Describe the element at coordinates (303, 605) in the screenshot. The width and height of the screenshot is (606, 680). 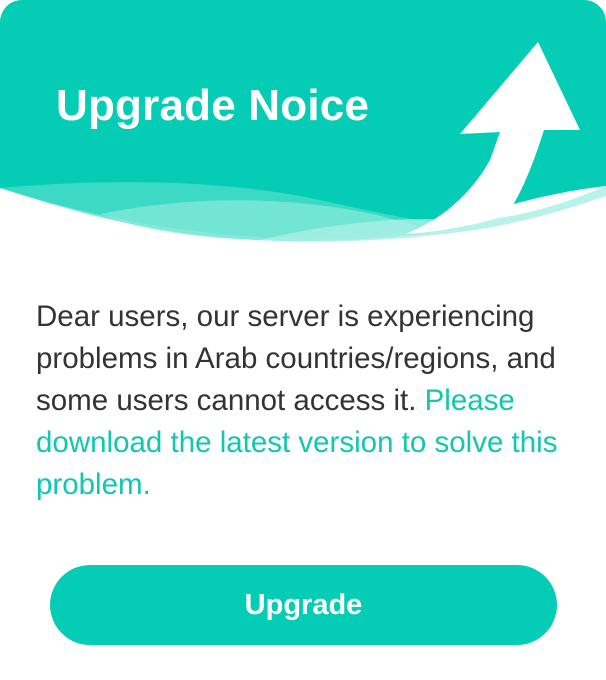
I see `upgrade-button: Upgrade` at that location.